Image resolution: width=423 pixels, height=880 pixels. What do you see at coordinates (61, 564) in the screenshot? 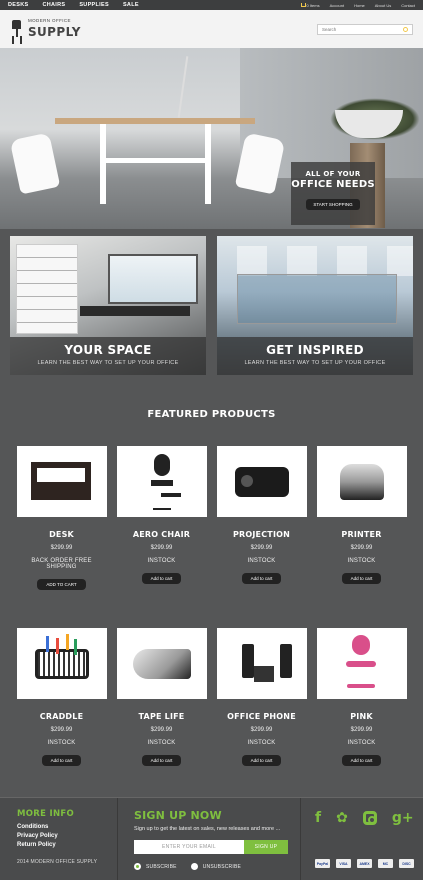
I see `product-stock: BACK ORDER FREE SHIPPING` at bounding box center [61, 564].